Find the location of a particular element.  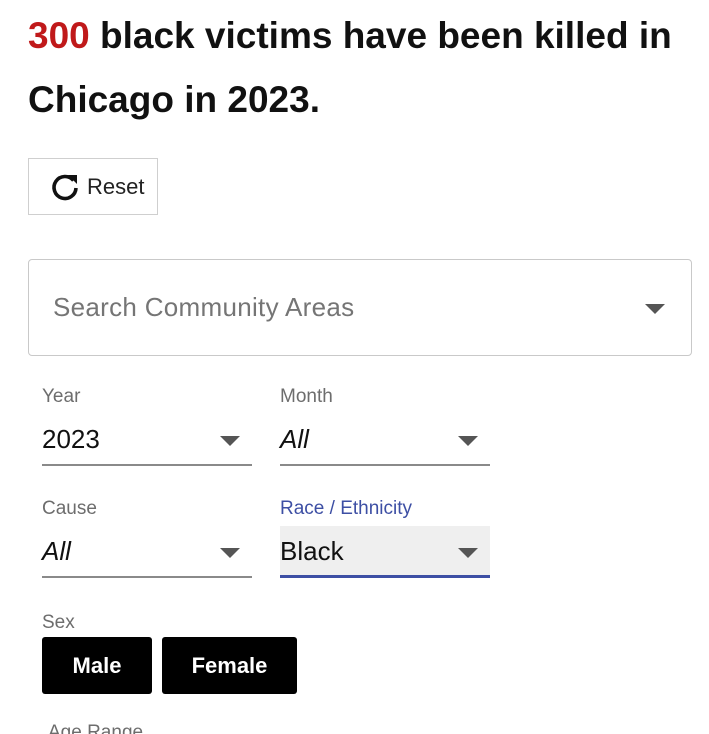

victim-count: 300 is located at coordinates (59, 35).